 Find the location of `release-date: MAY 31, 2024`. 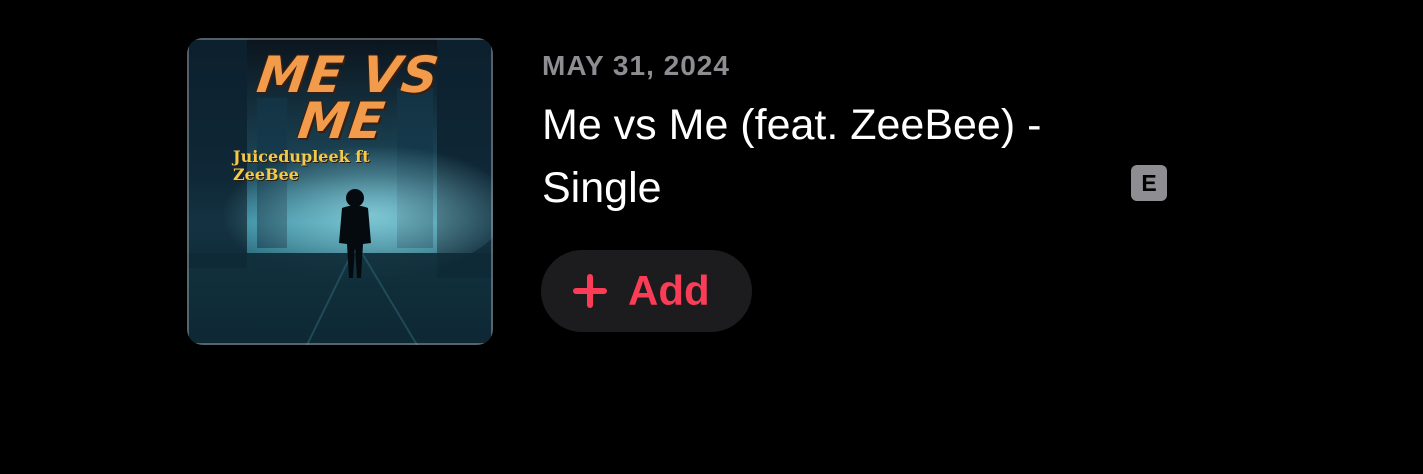

release-date: MAY 31, 2024 is located at coordinates (636, 65).